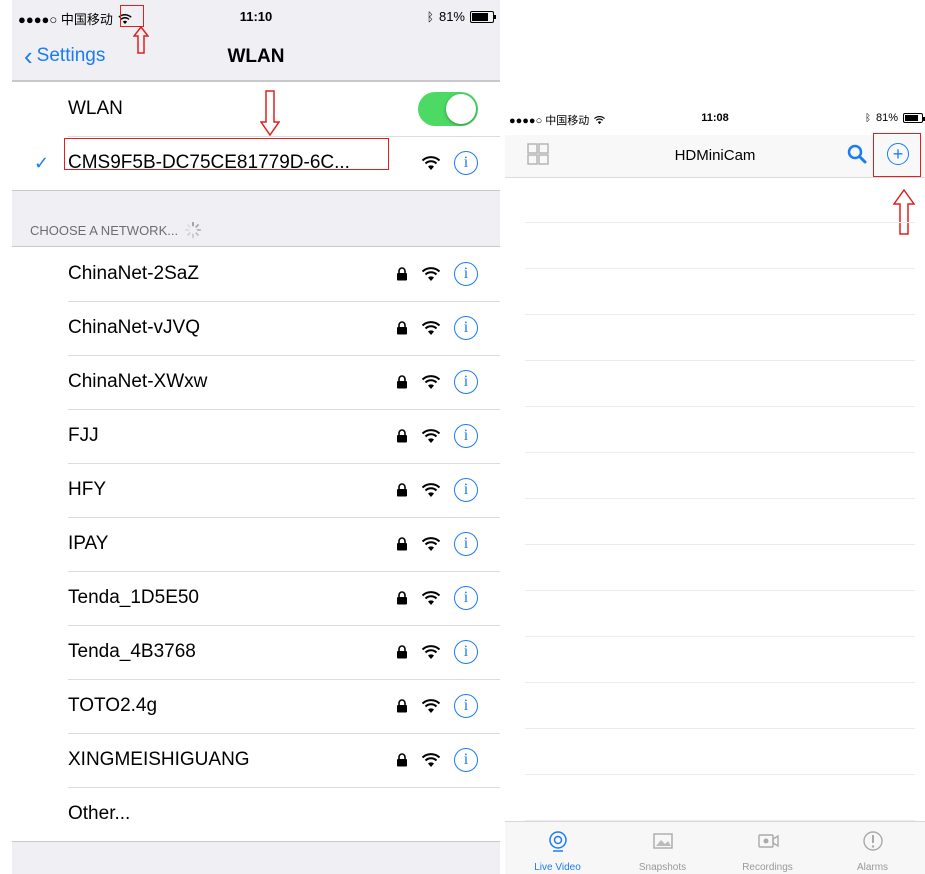 The image size is (925, 874). Describe the element at coordinates (132, 16) in the screenshot. I see `annotation-box-wifi` at that location.